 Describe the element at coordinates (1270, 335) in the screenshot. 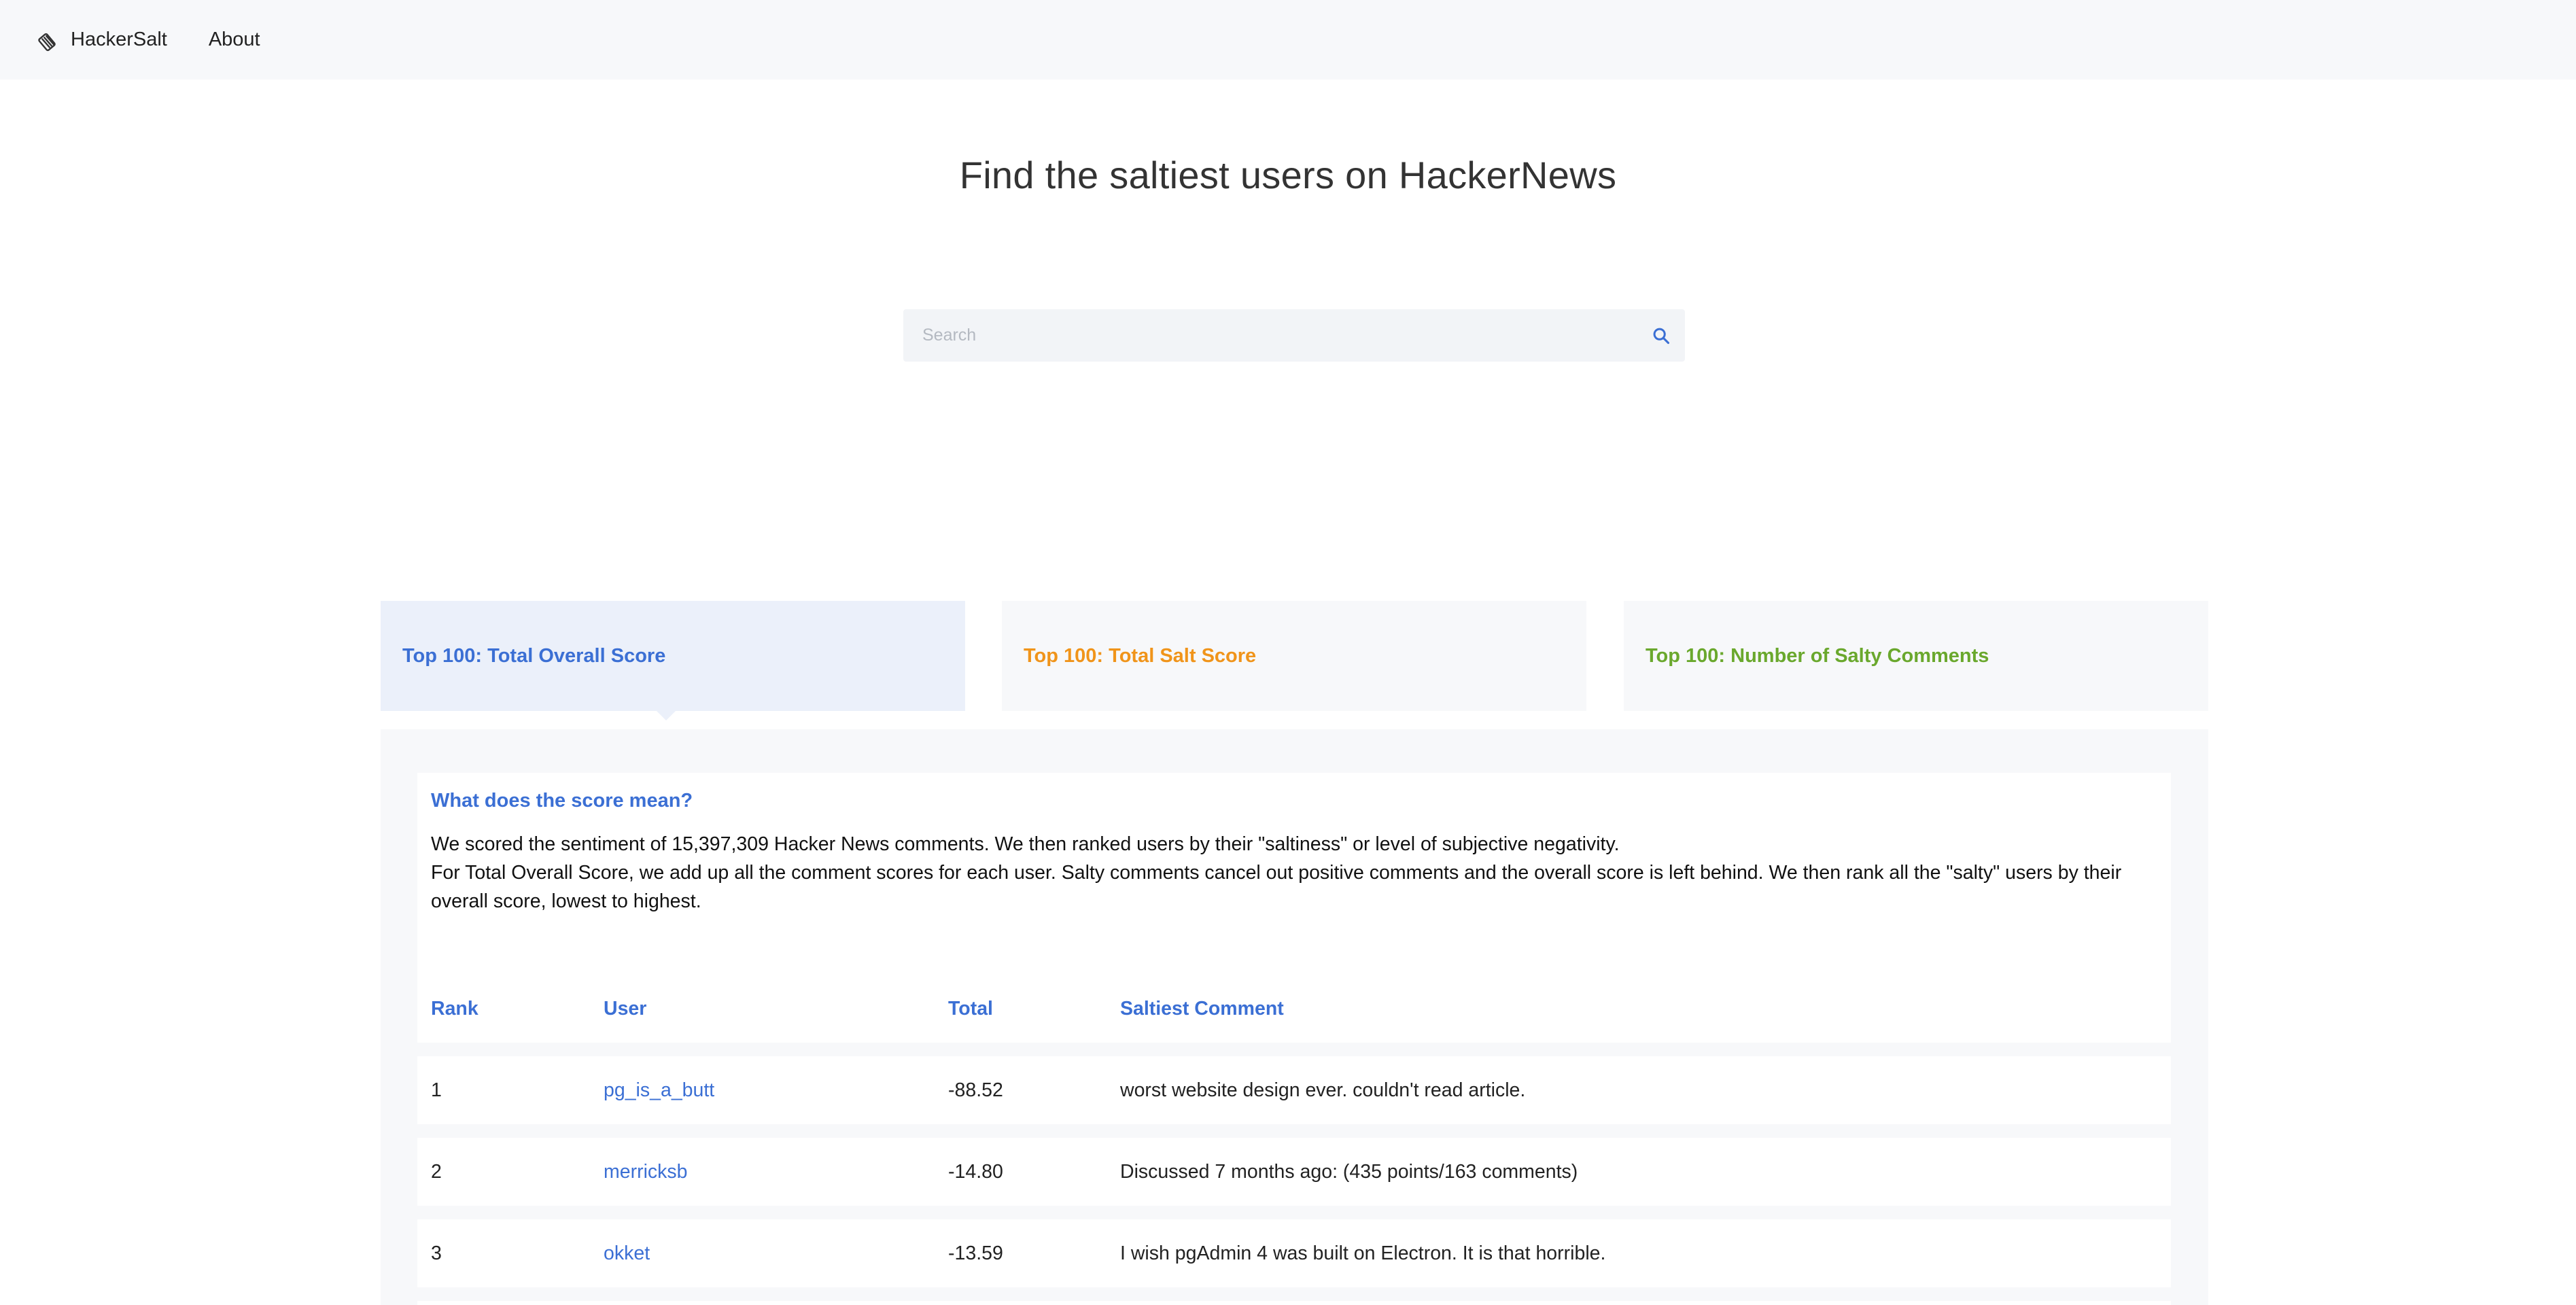

I see `search-input` at that location.